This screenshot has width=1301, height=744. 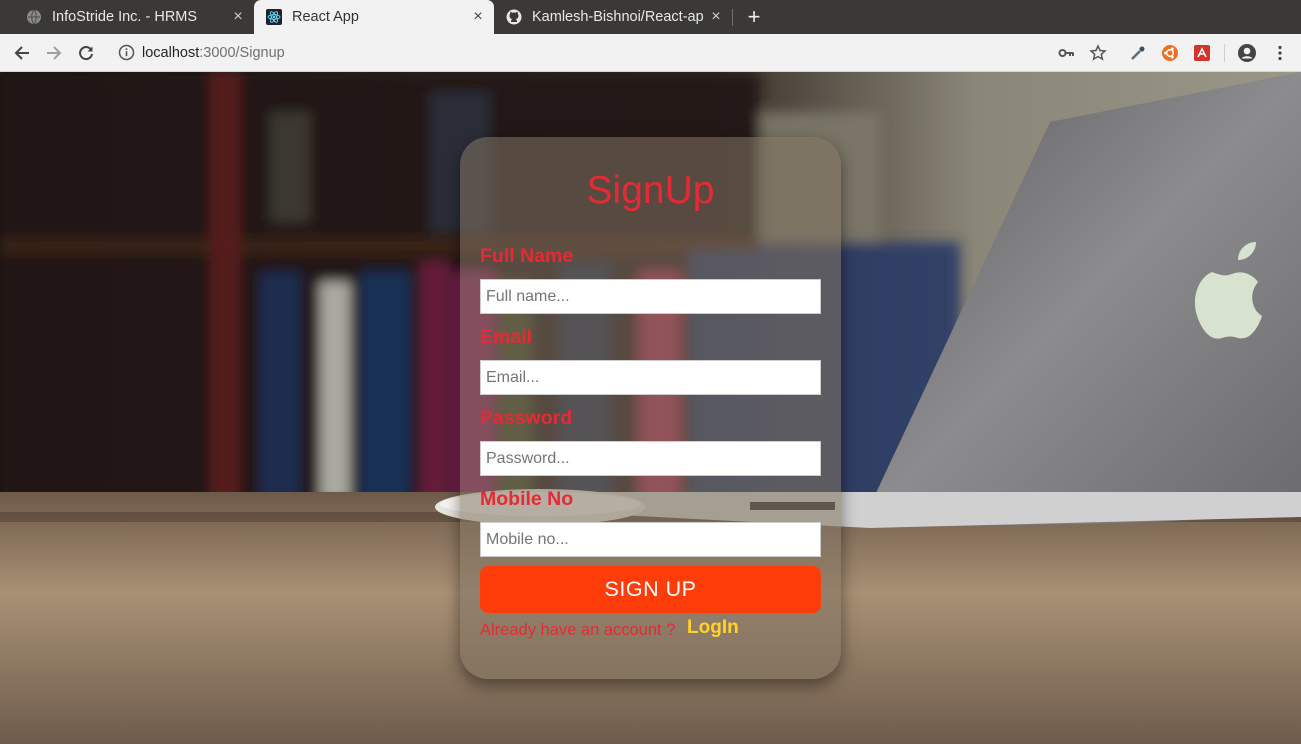 I want to click on key-icon, so click(x=1066, y=53).